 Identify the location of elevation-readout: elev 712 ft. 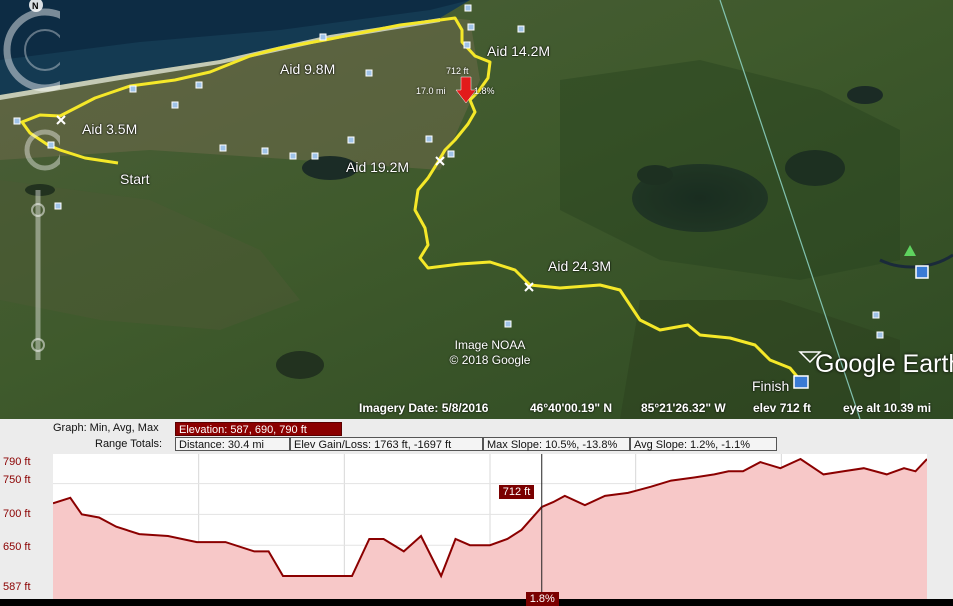
(782, 408).